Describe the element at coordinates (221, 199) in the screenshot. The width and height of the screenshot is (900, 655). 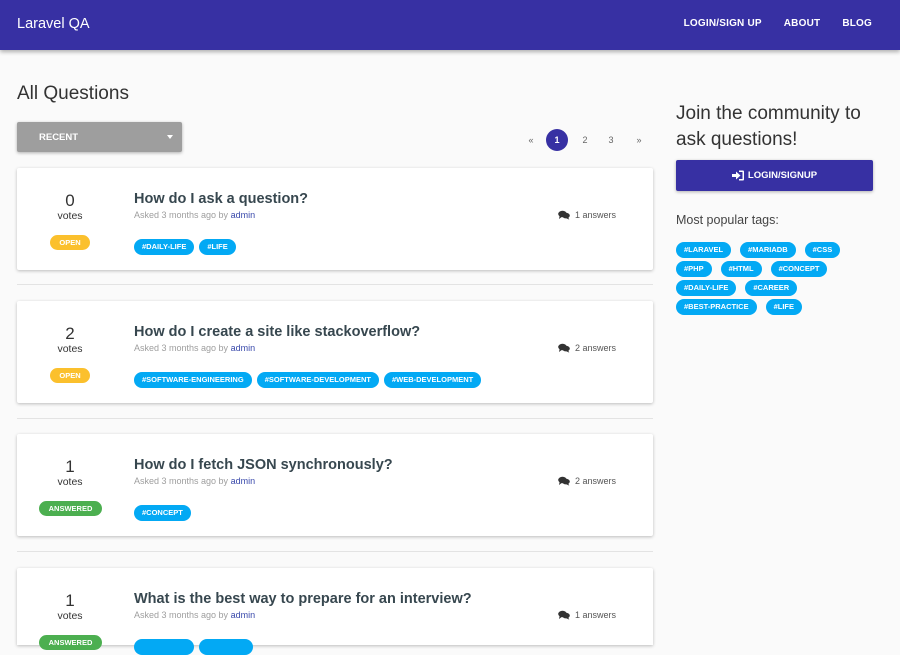
I see `question-title: How do I ask a question?` at that location.